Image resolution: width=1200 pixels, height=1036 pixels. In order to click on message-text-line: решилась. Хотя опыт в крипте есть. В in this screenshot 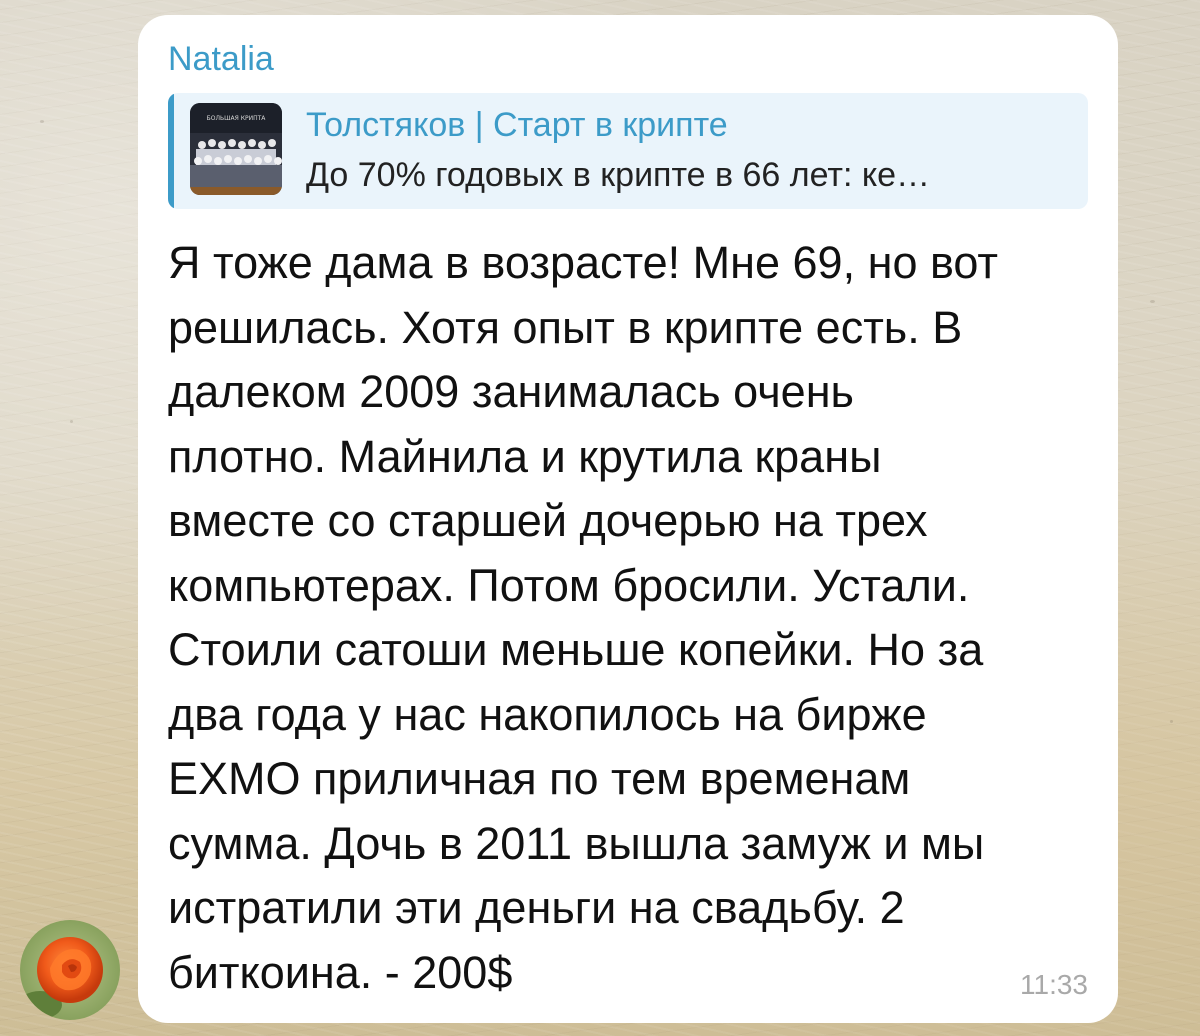, I will do `click(565, 327)`.